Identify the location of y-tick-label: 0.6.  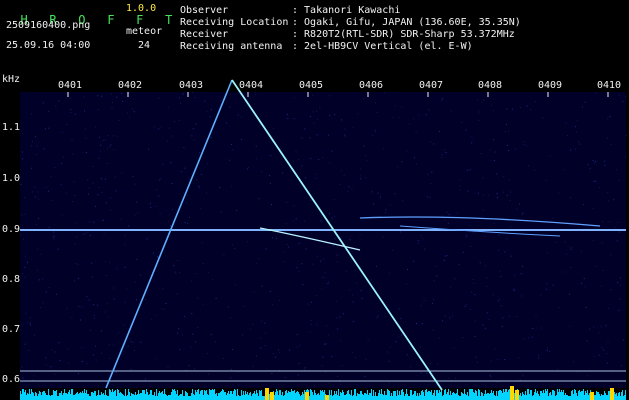
(11, 379).